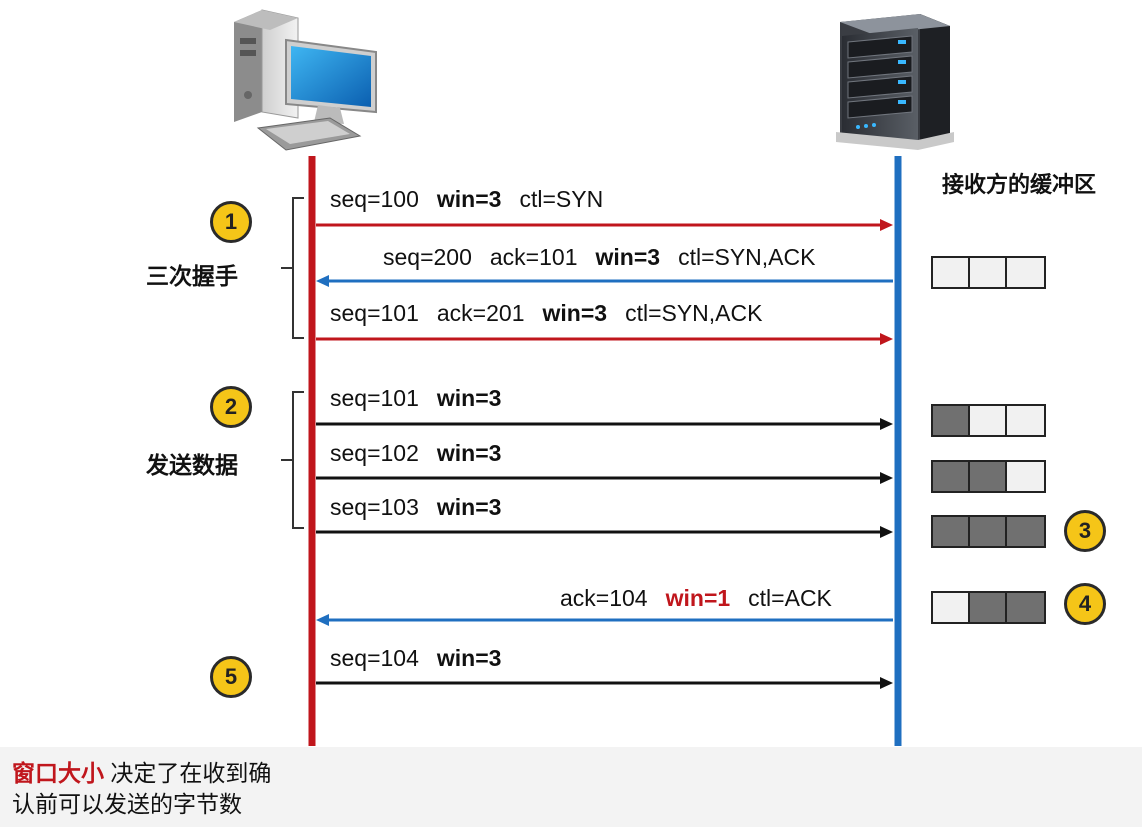 The height and width of the screenshot is (827, 1142). Describe the element at coordinates (141, 789) in the screenshot. I see `caption-text: 窗口大小 决定了在收到确 认前可以发送的字节数` at that location.